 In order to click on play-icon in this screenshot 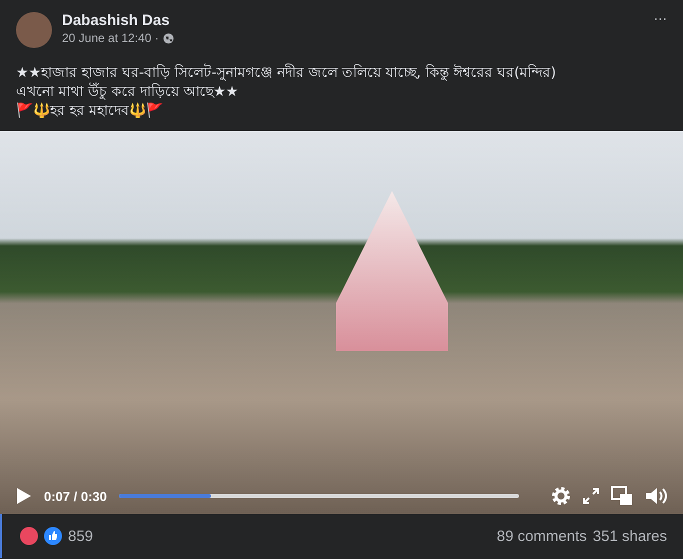, I will do `click(24, 496)`.